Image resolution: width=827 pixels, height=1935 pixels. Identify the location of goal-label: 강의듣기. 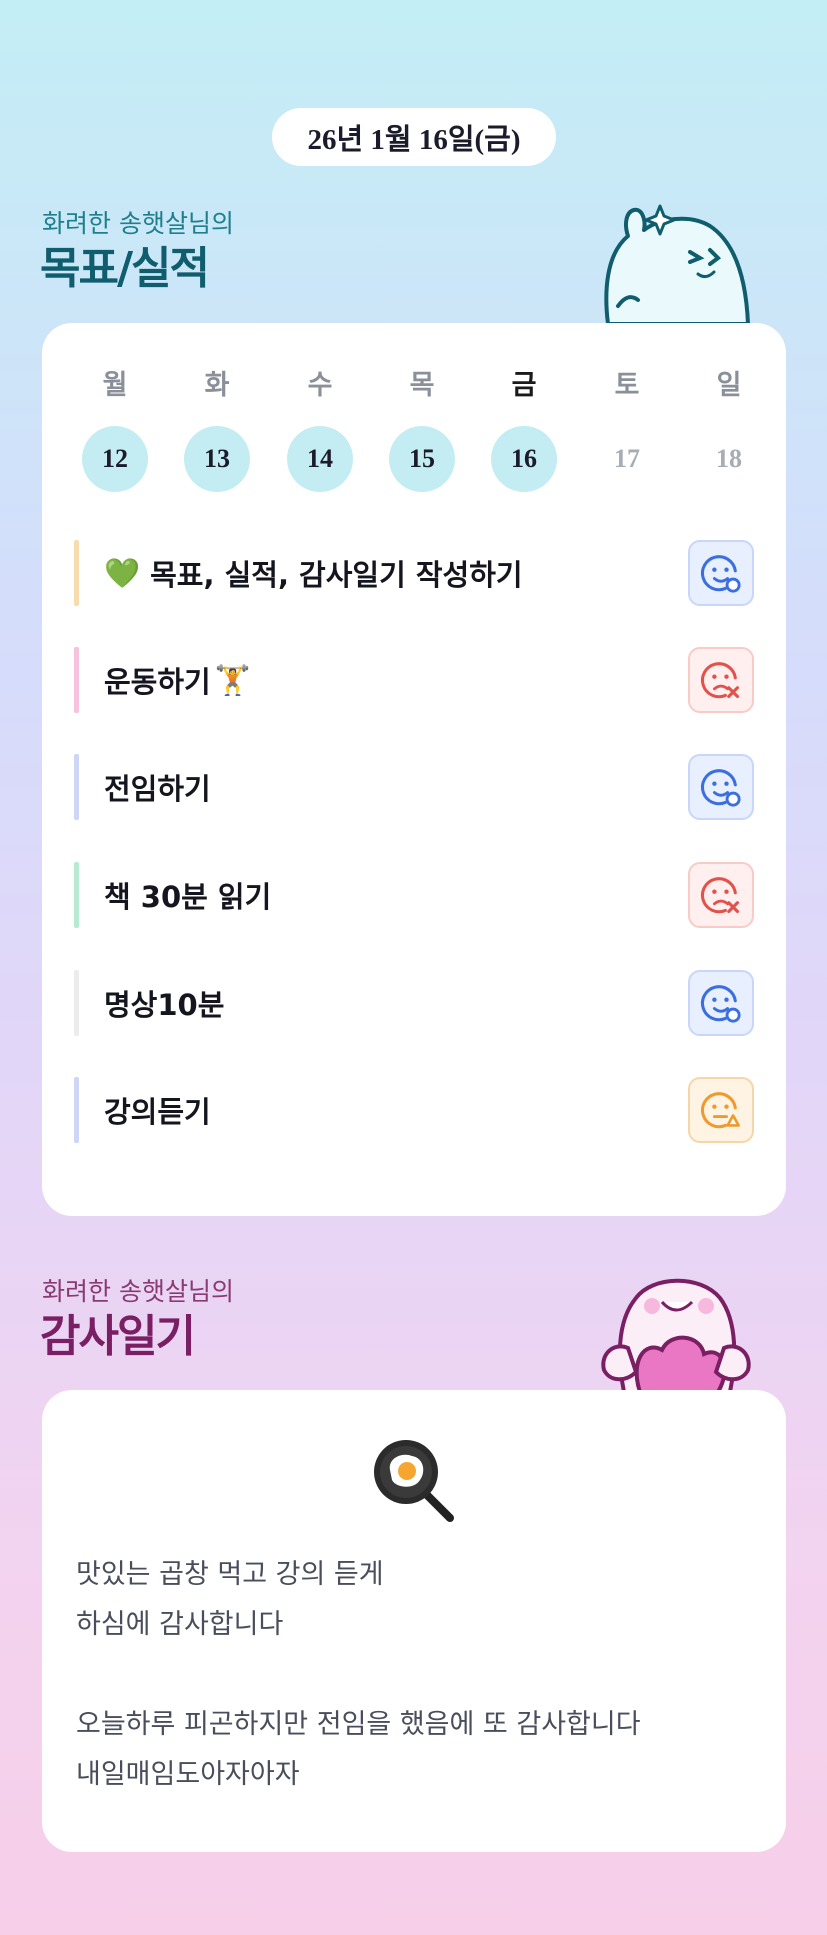
(157, 1112).